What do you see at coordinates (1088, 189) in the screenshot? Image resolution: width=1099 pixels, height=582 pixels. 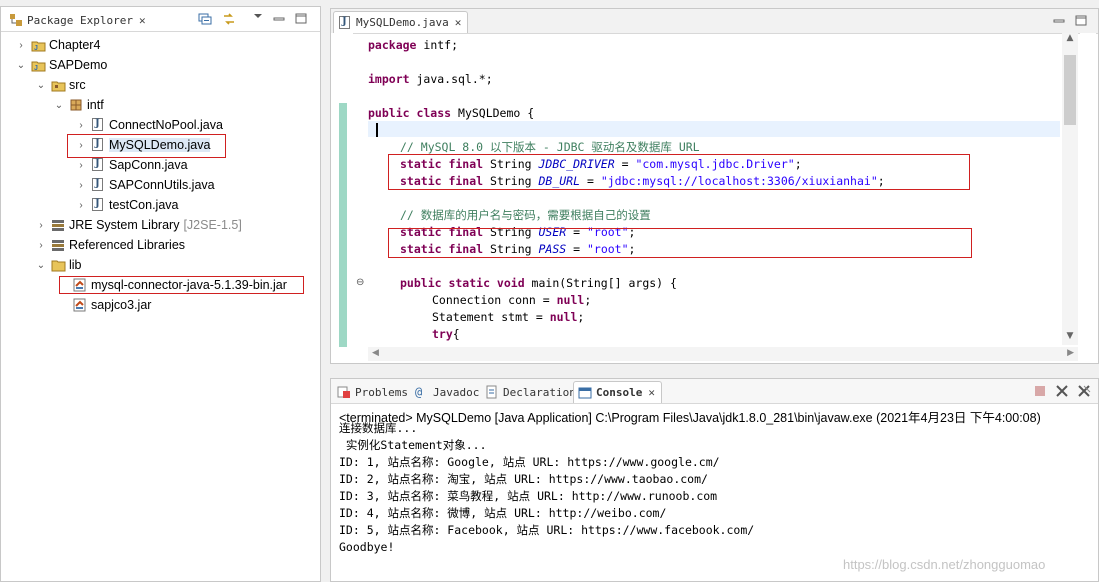 I see `overview-ruler` at bounding box center [1088, 189].